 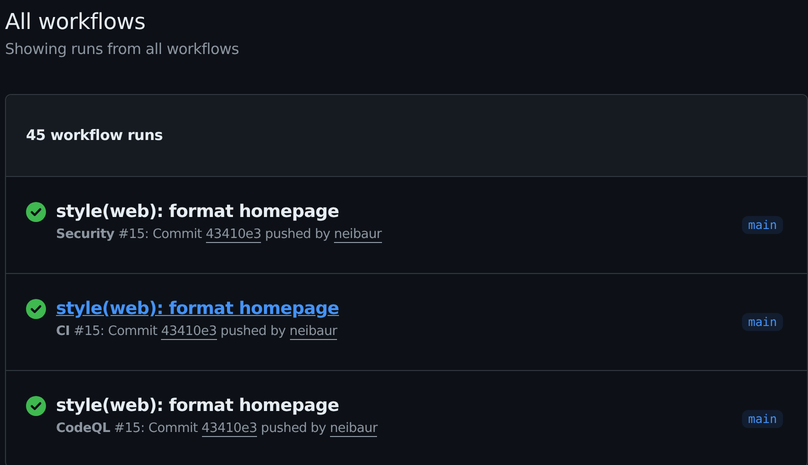 What do you see at coordinates (94, 136) in the screenshot?
I see `run-count: 45 workflow runs` at bounding box center [94, 136].